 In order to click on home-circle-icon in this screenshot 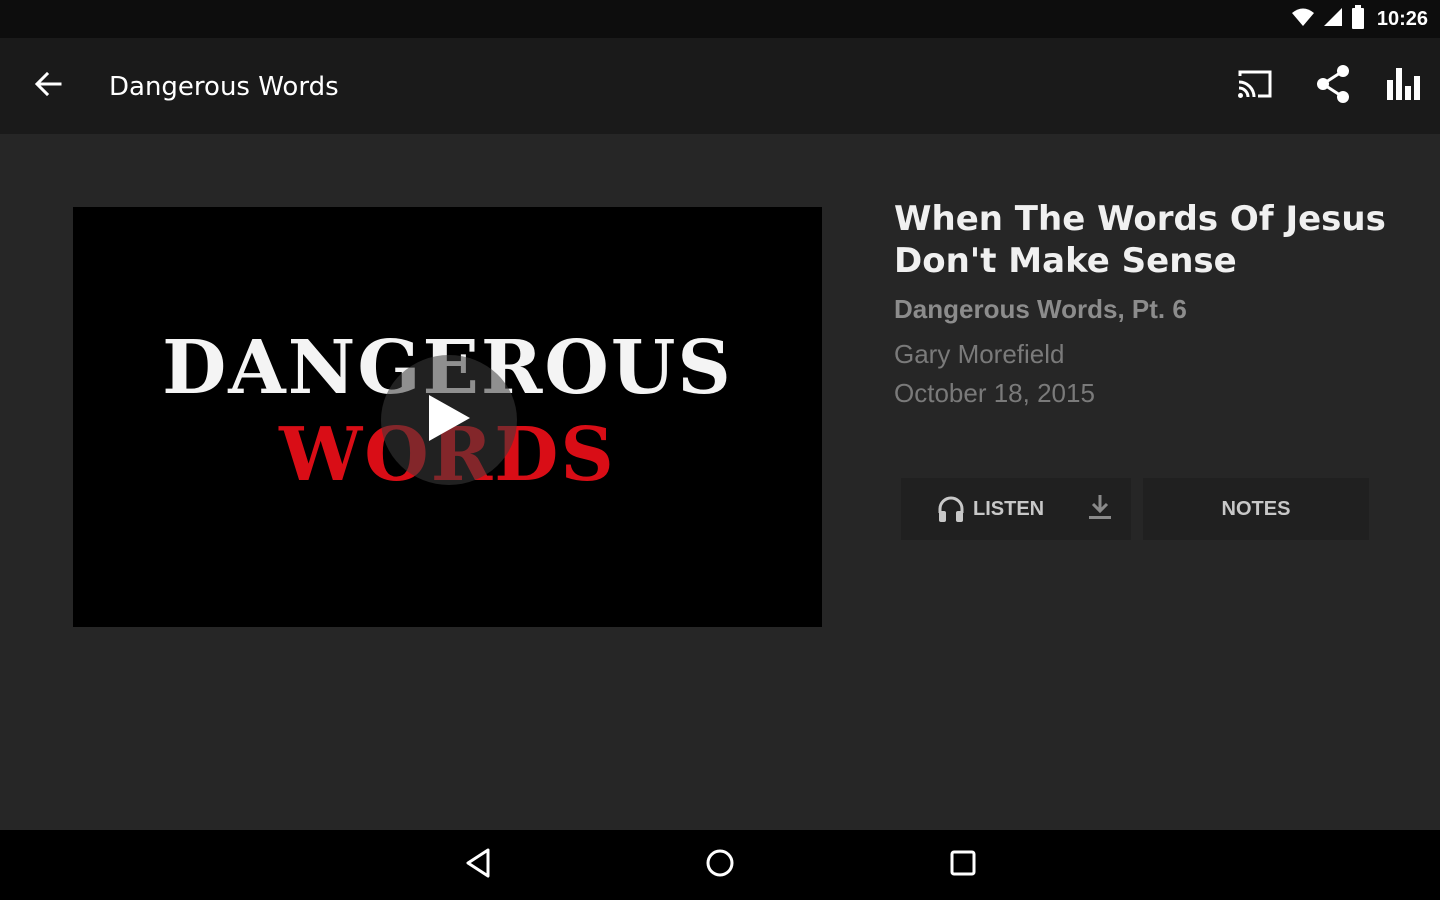, I will do `click(720, 865)`.